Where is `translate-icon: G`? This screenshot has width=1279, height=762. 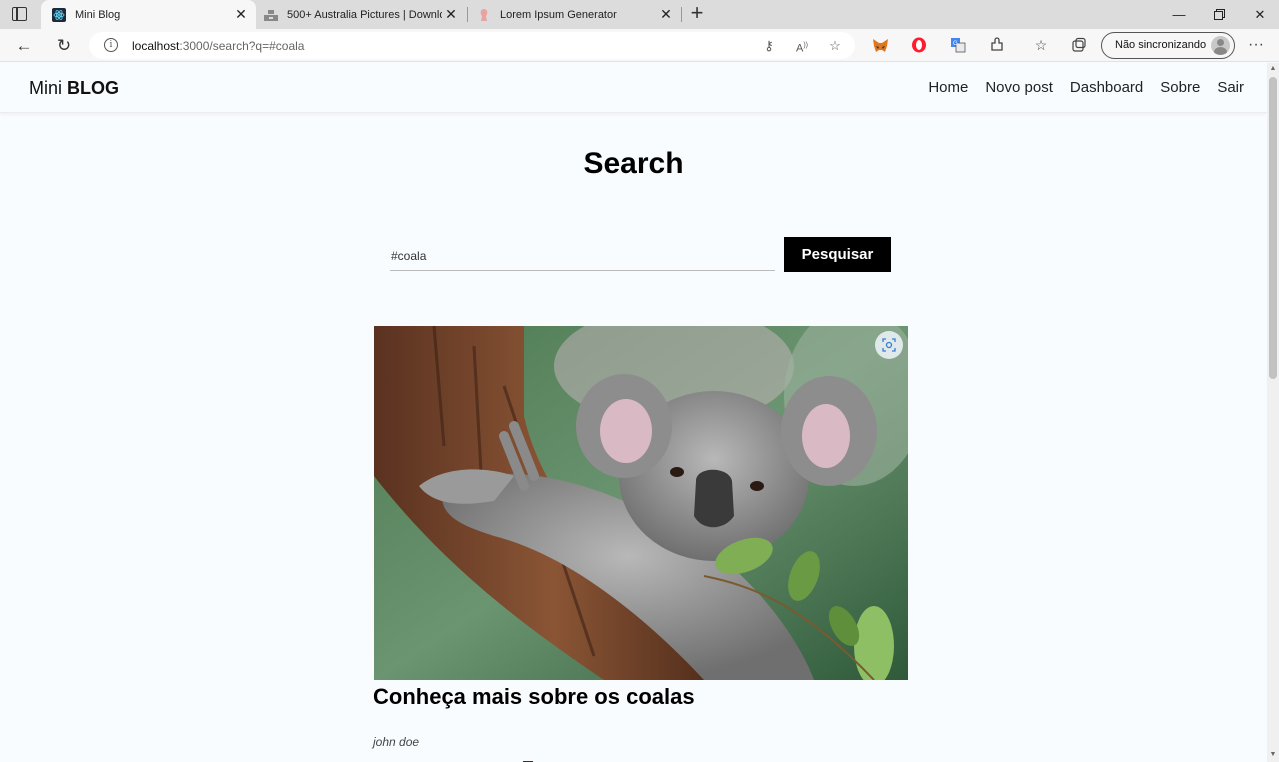 translate-icon: G is located at coordinates (958, 45).